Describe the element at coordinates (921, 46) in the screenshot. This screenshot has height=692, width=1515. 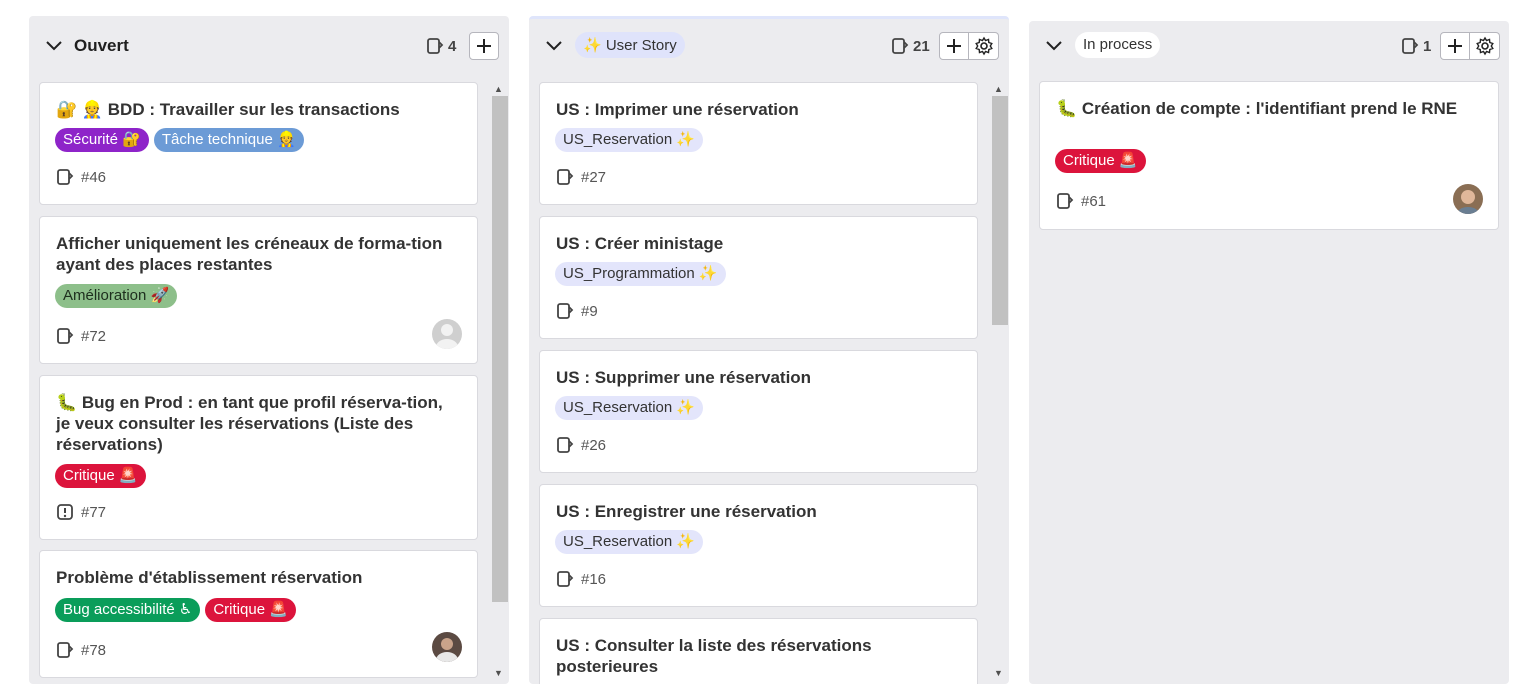
I see `issue-count-value: 21` at that location.